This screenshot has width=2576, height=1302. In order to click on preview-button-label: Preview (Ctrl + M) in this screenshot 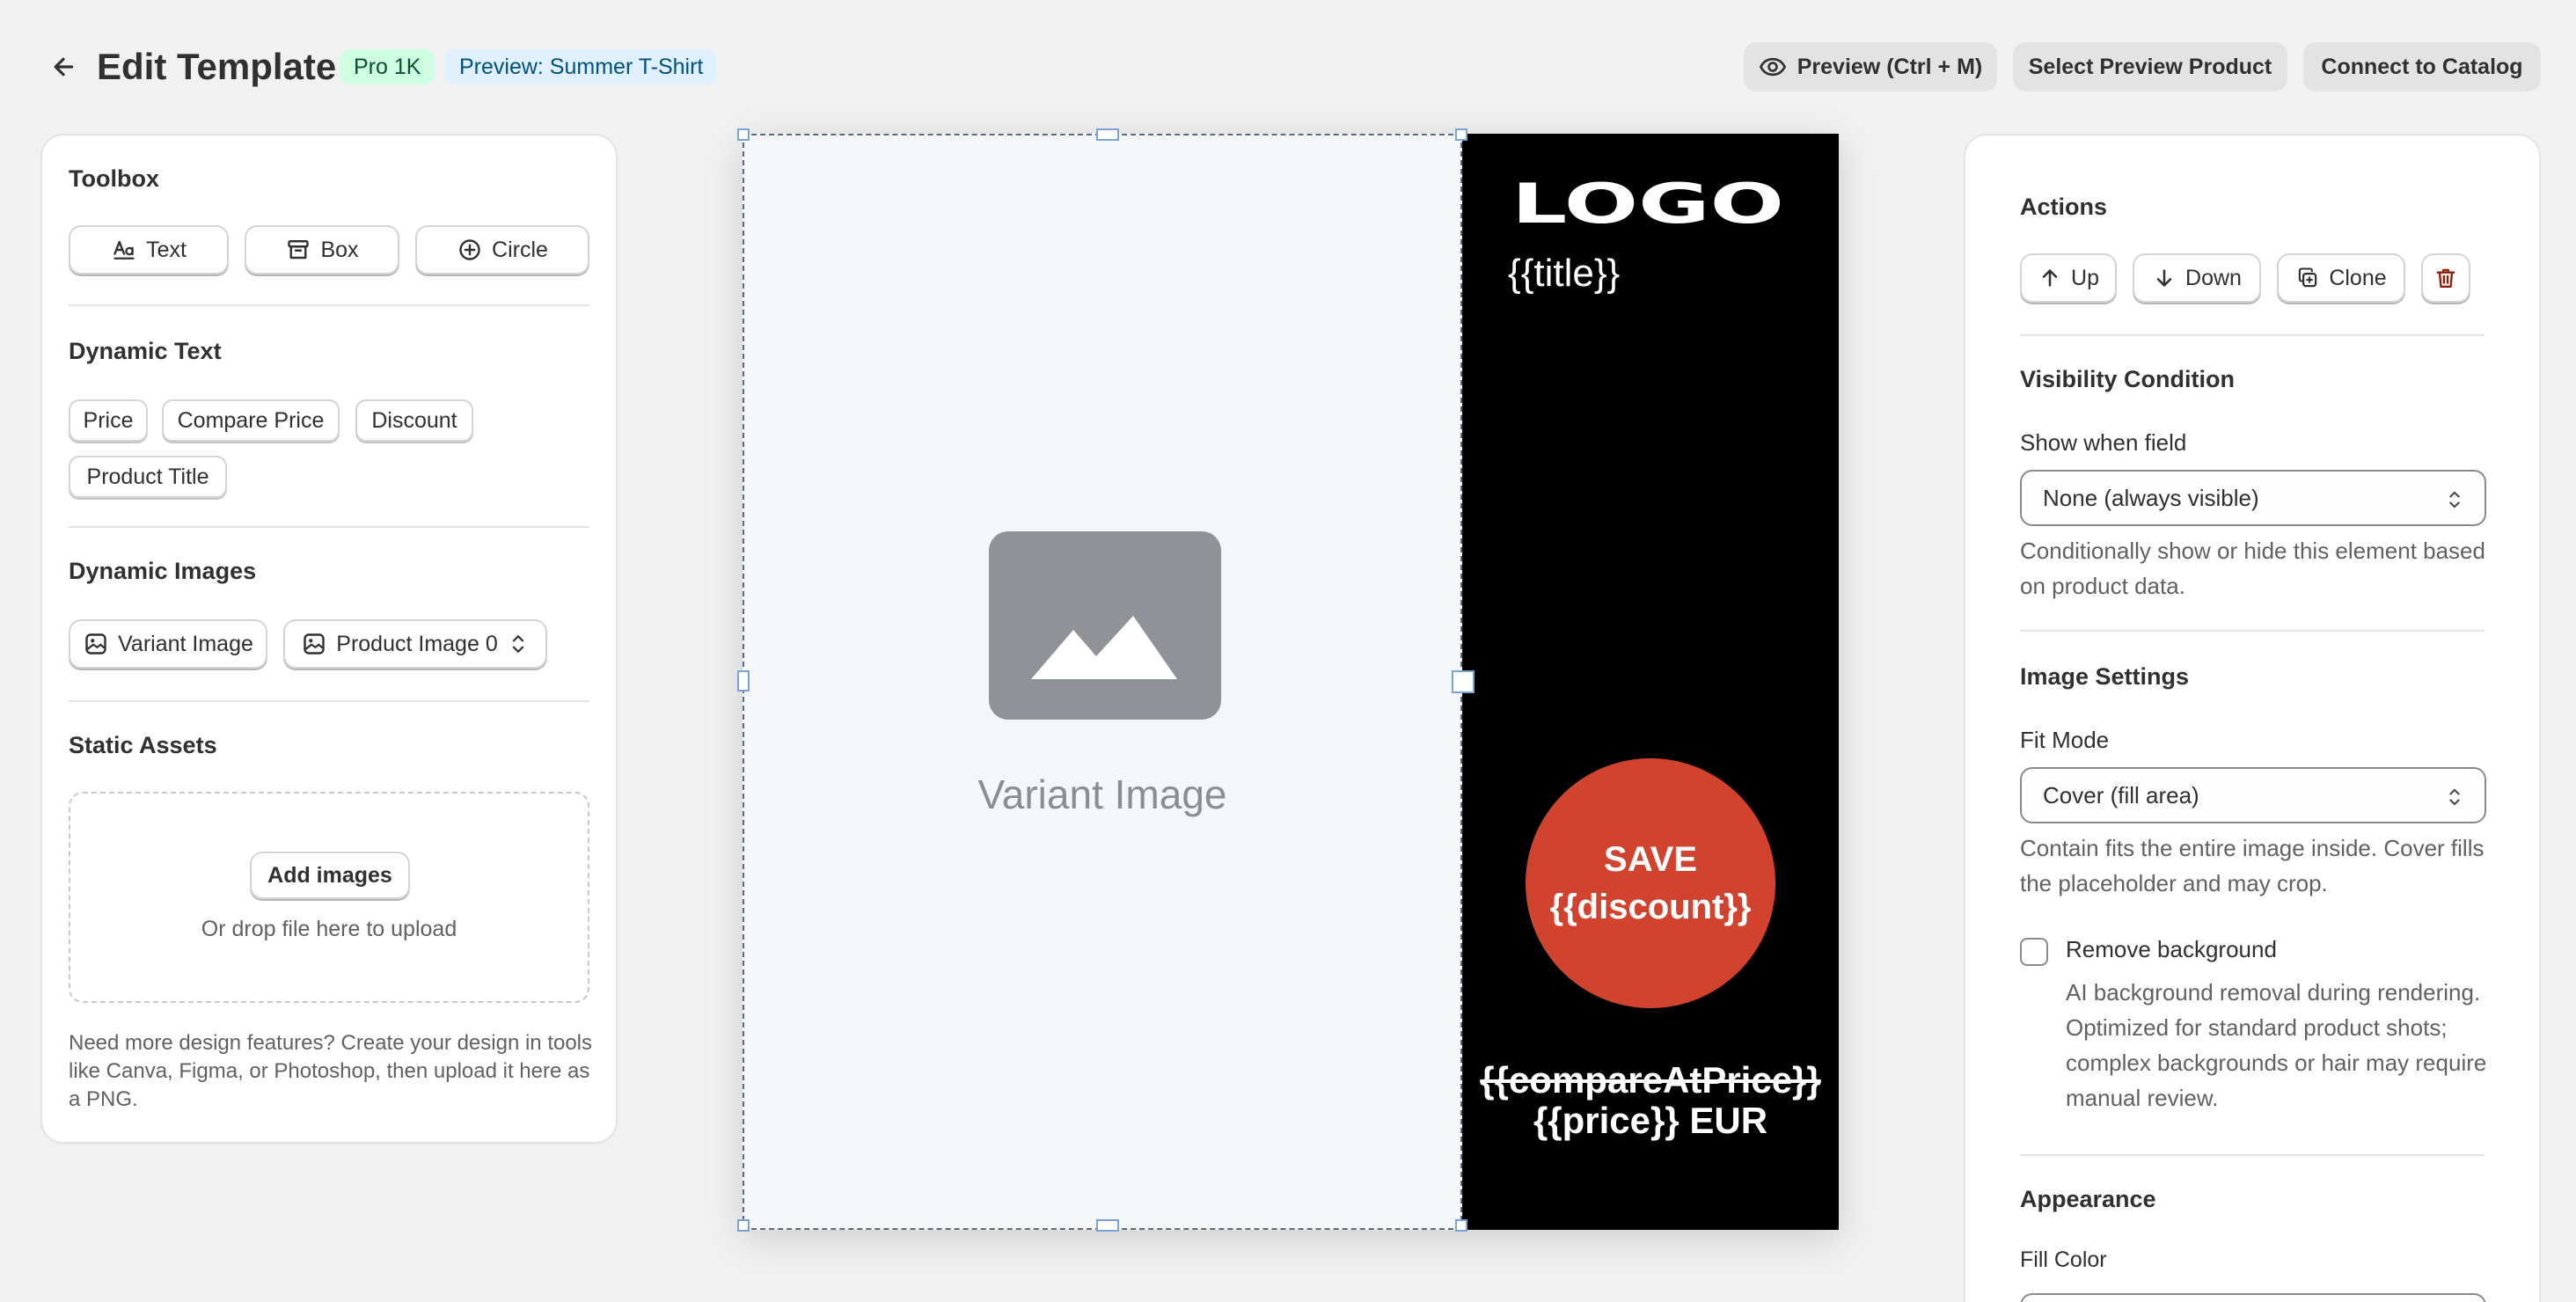, I will do `click(1890, 66)`.